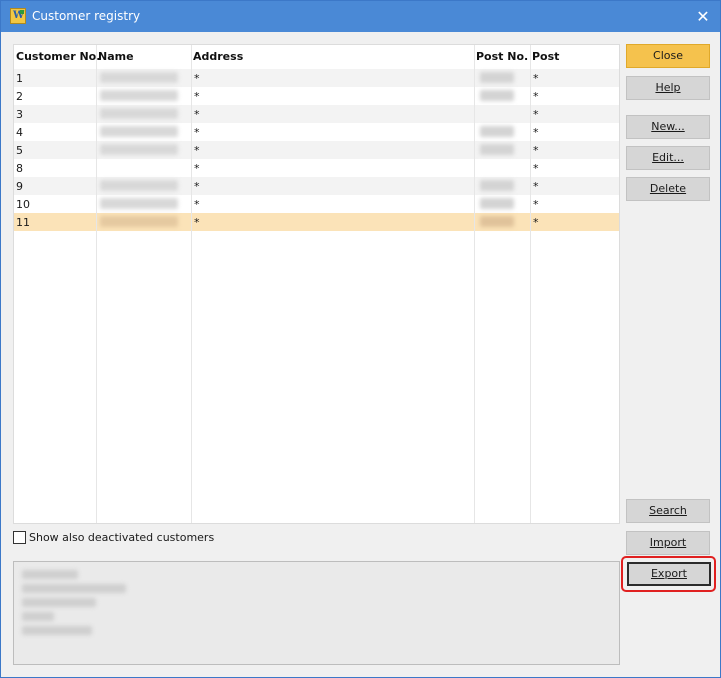 The height and width of the screenshot is (678, 721). I want to click on column-header-customer-no: Customer No., so click(58, 56).